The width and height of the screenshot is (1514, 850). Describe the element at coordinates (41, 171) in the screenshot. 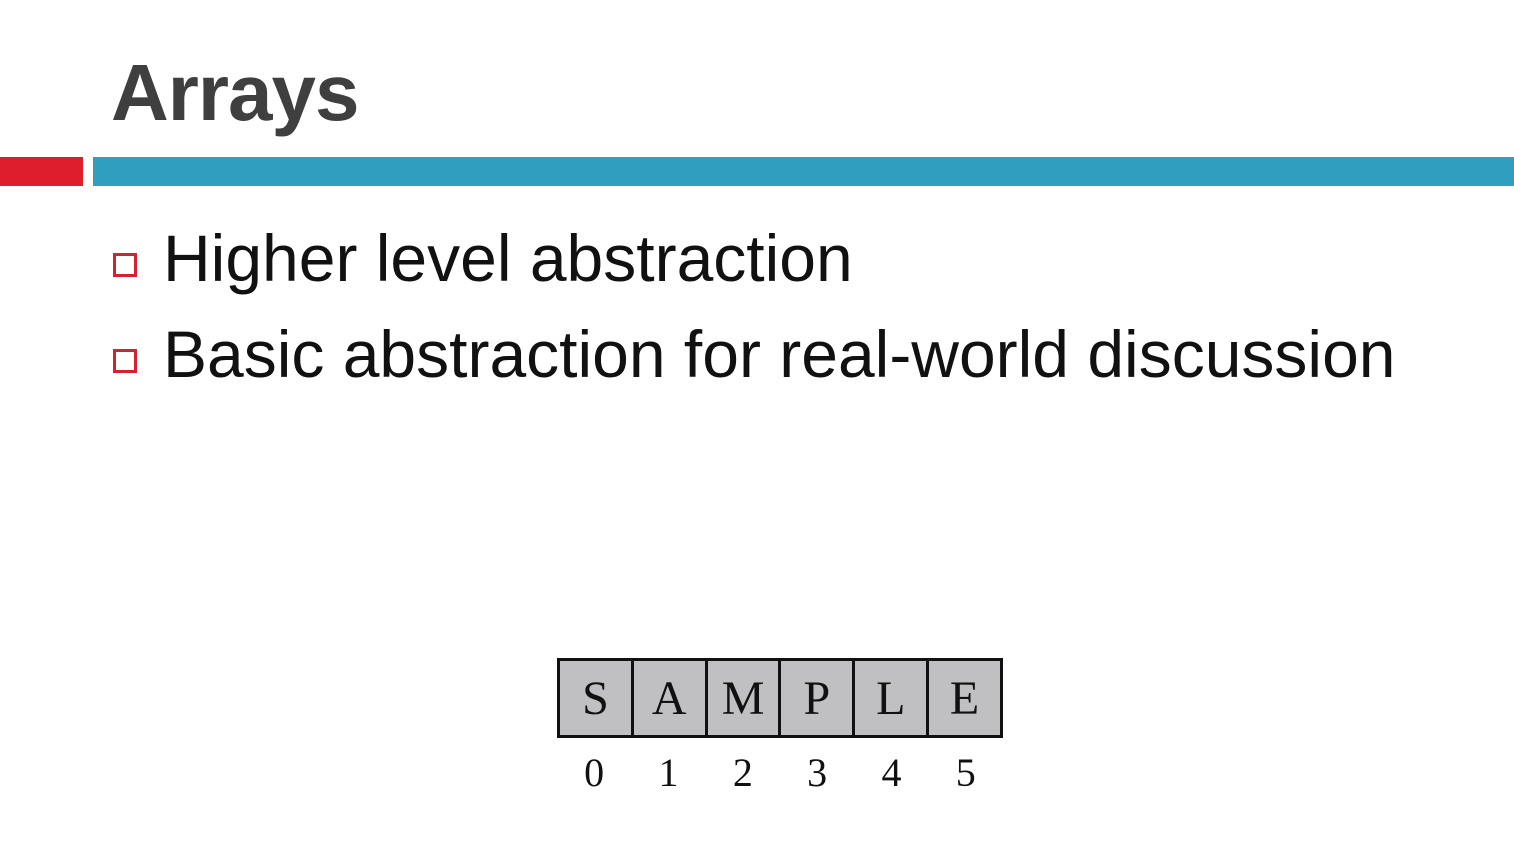

I see `title-rule-red-accent` at that location.